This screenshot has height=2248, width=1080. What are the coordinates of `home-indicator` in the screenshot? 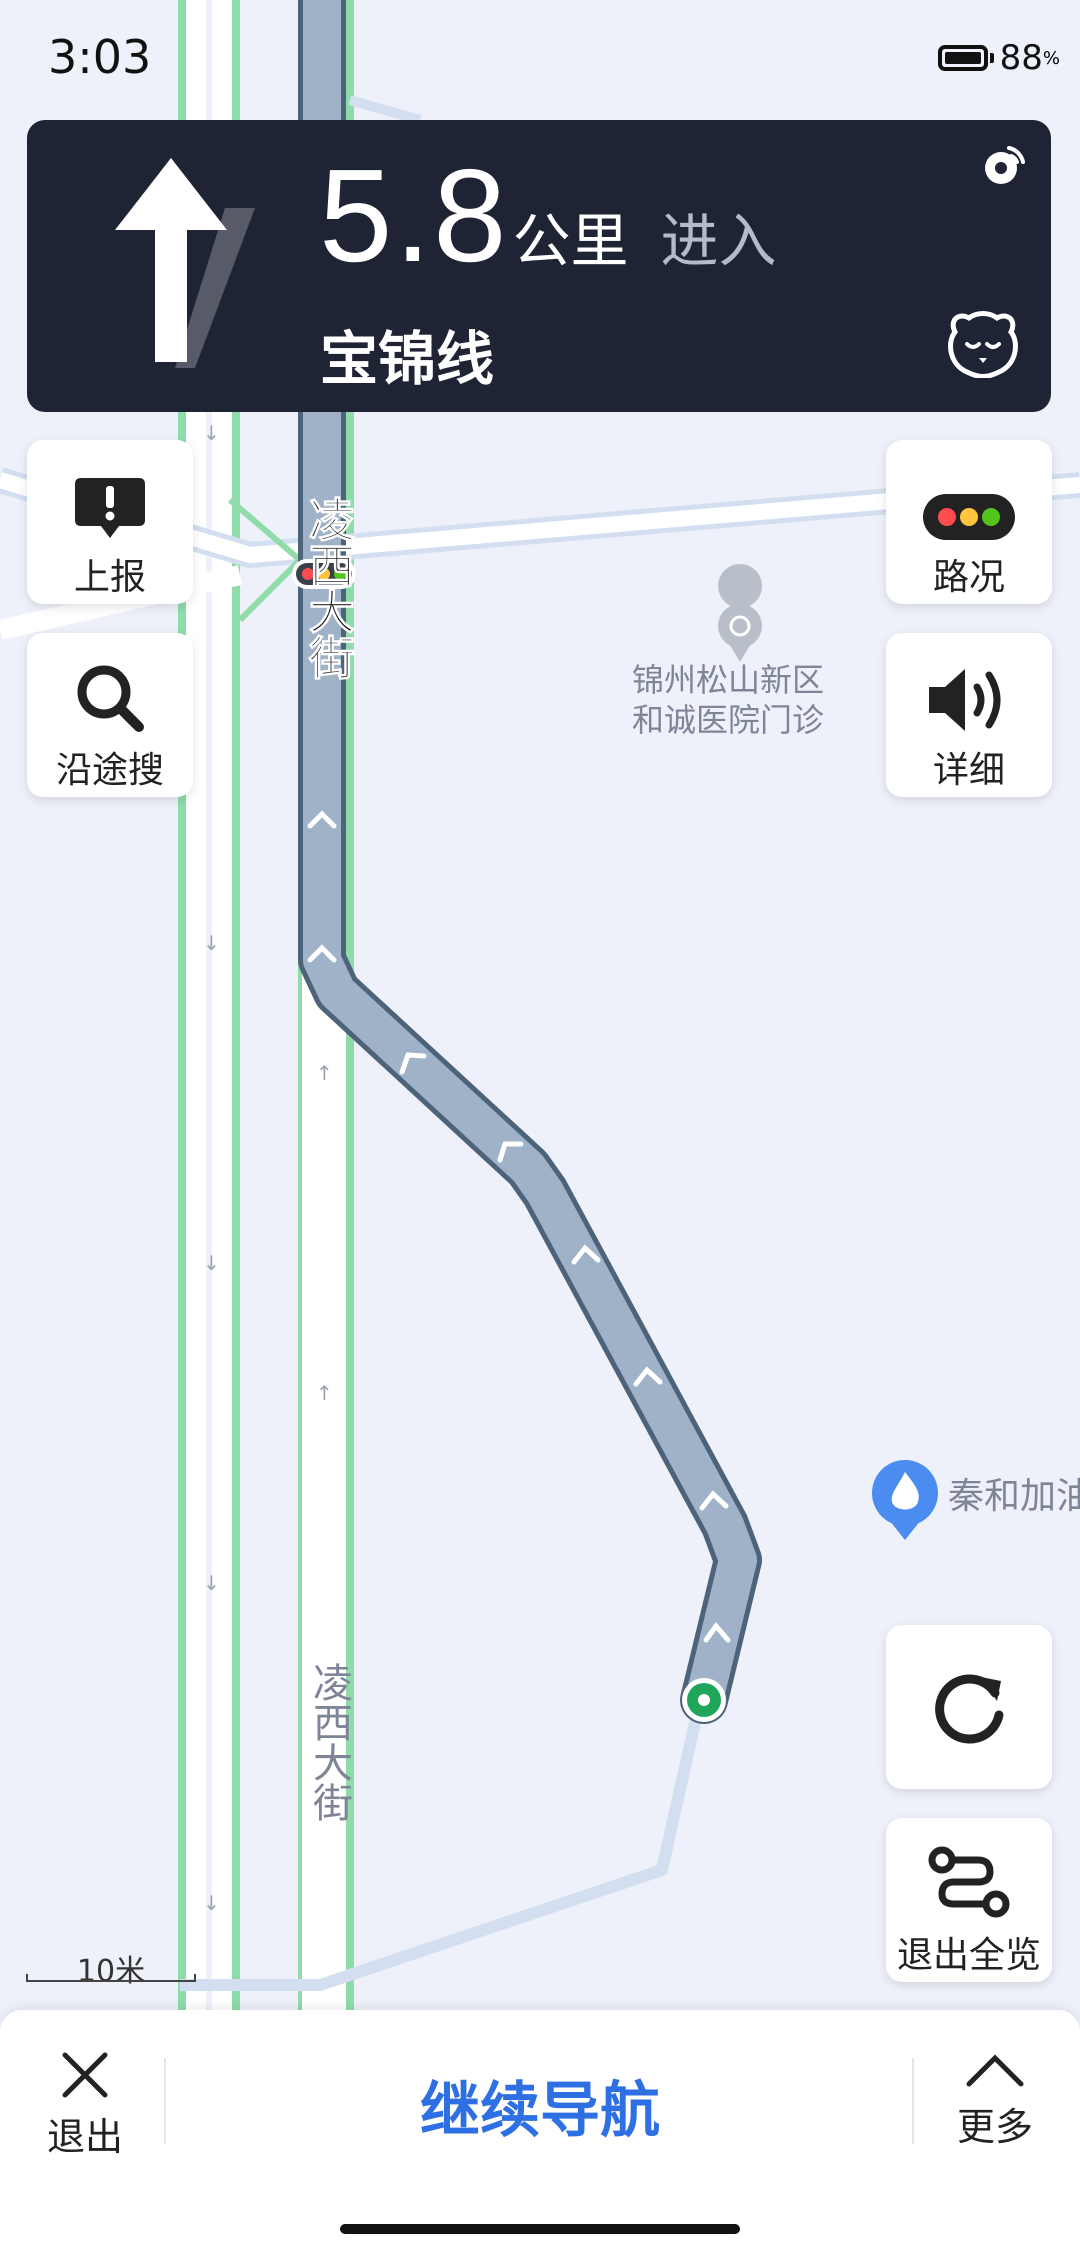 It's located at (540, 2229).